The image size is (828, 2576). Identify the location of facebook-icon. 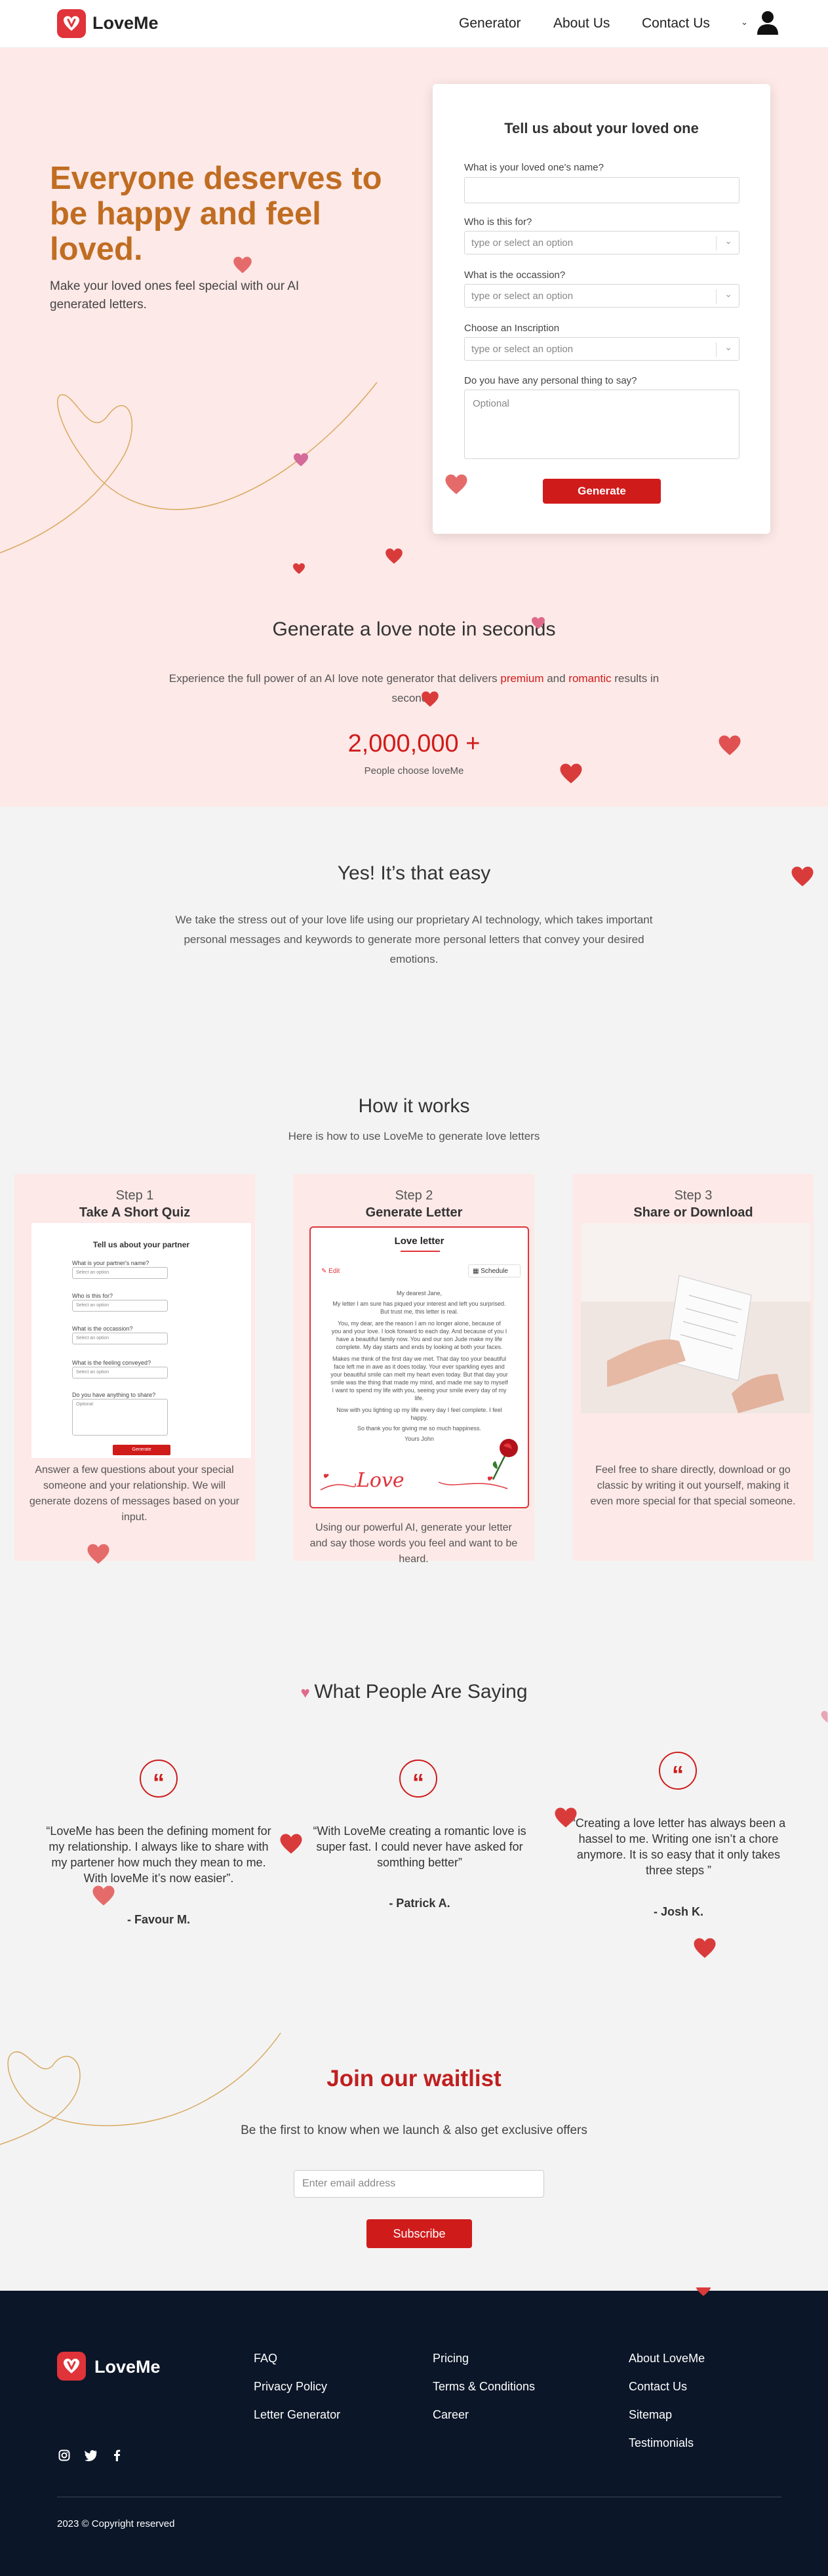
(117, 2455).